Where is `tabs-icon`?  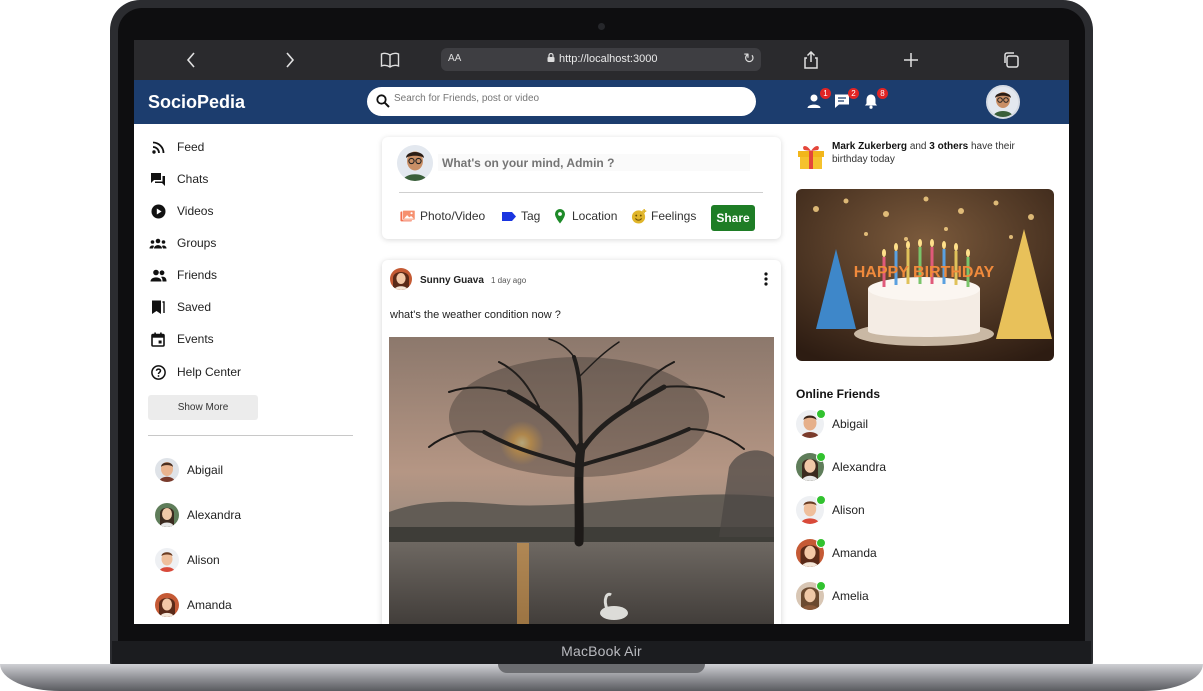 tabs-icon is located at coordinates (1011, 60).